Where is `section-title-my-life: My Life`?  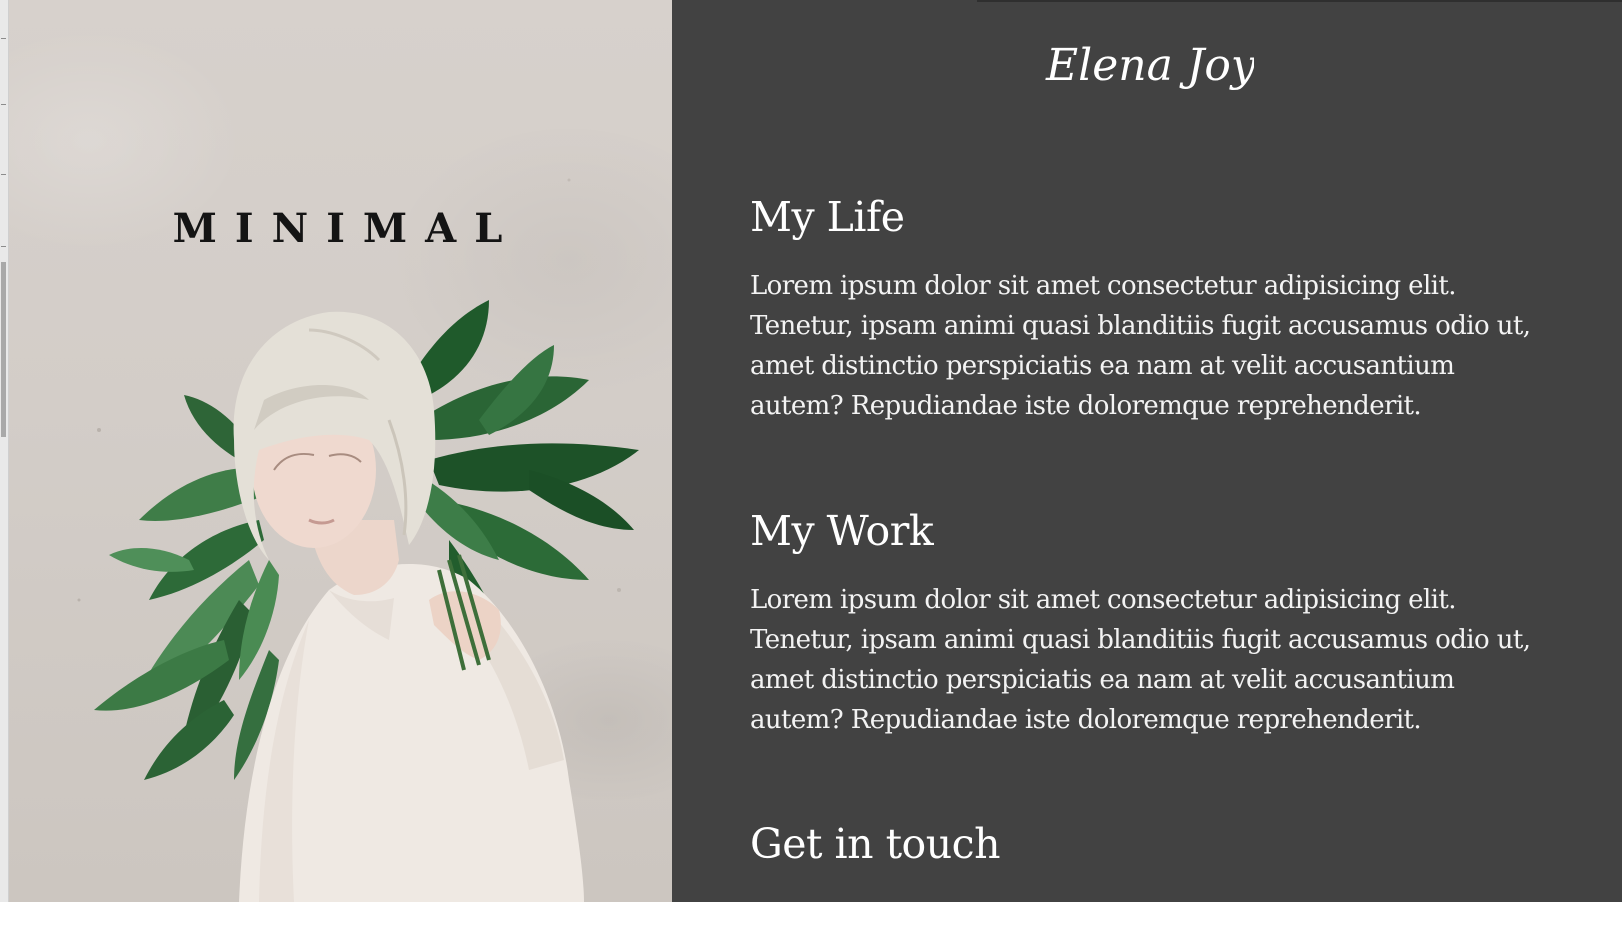
section-title-my-life: My Life is located at coordinates (827, 217).